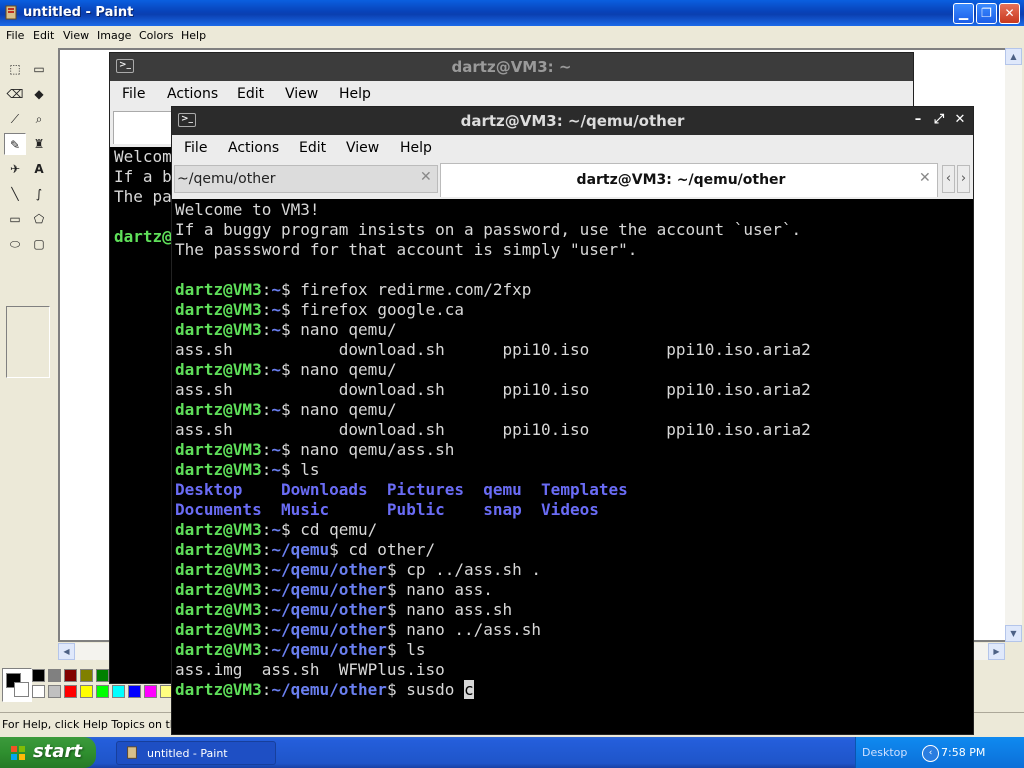 Image resolution: width=1024 pixels, height=768 pixels. I want to click on color-picker-icon: ⟋, so click(15, 119).